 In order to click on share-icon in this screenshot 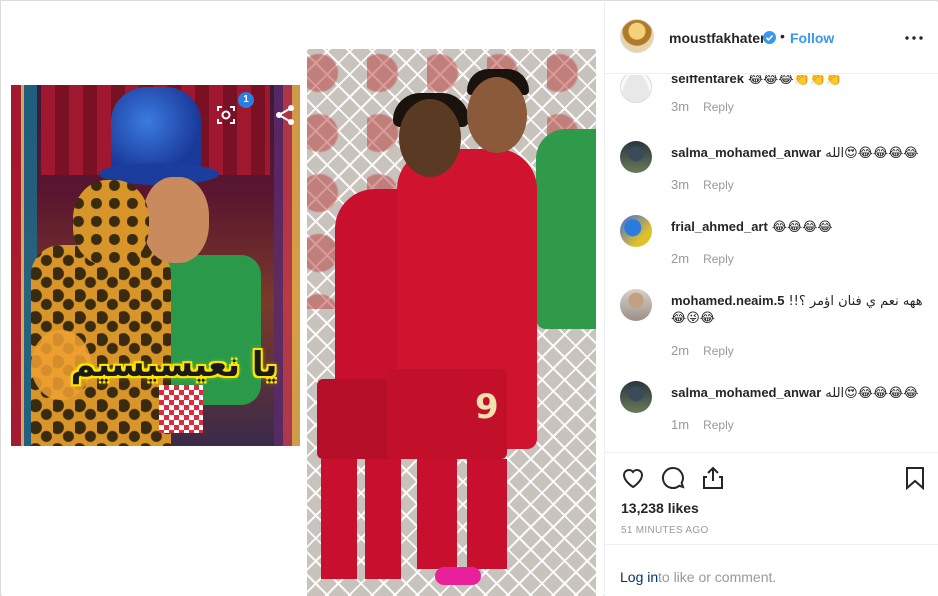, I will do `click(285, 115)`.